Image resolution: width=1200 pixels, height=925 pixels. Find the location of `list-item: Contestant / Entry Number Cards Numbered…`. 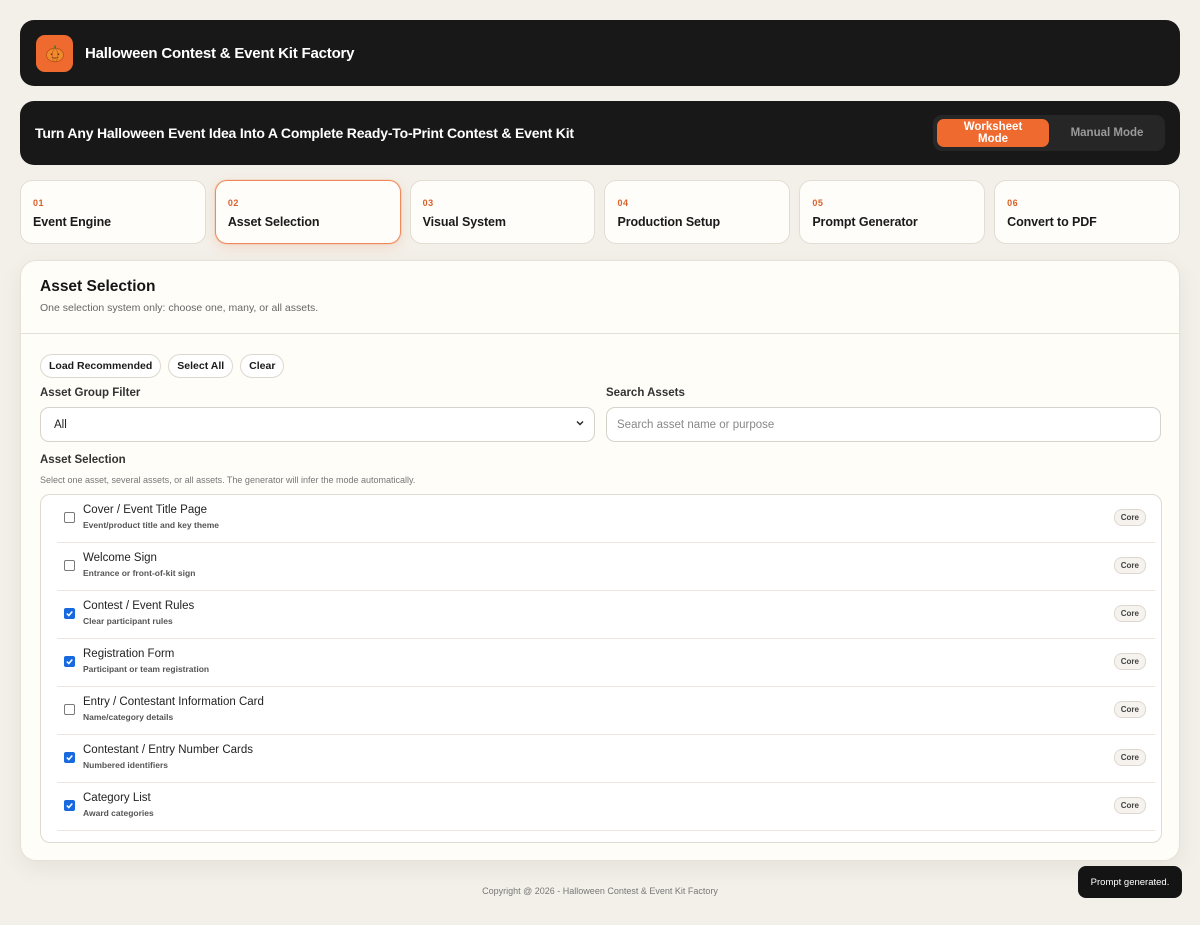

list-item: Contestant / Entry Number Cards Numbered… is located at coordinates (606, 759).